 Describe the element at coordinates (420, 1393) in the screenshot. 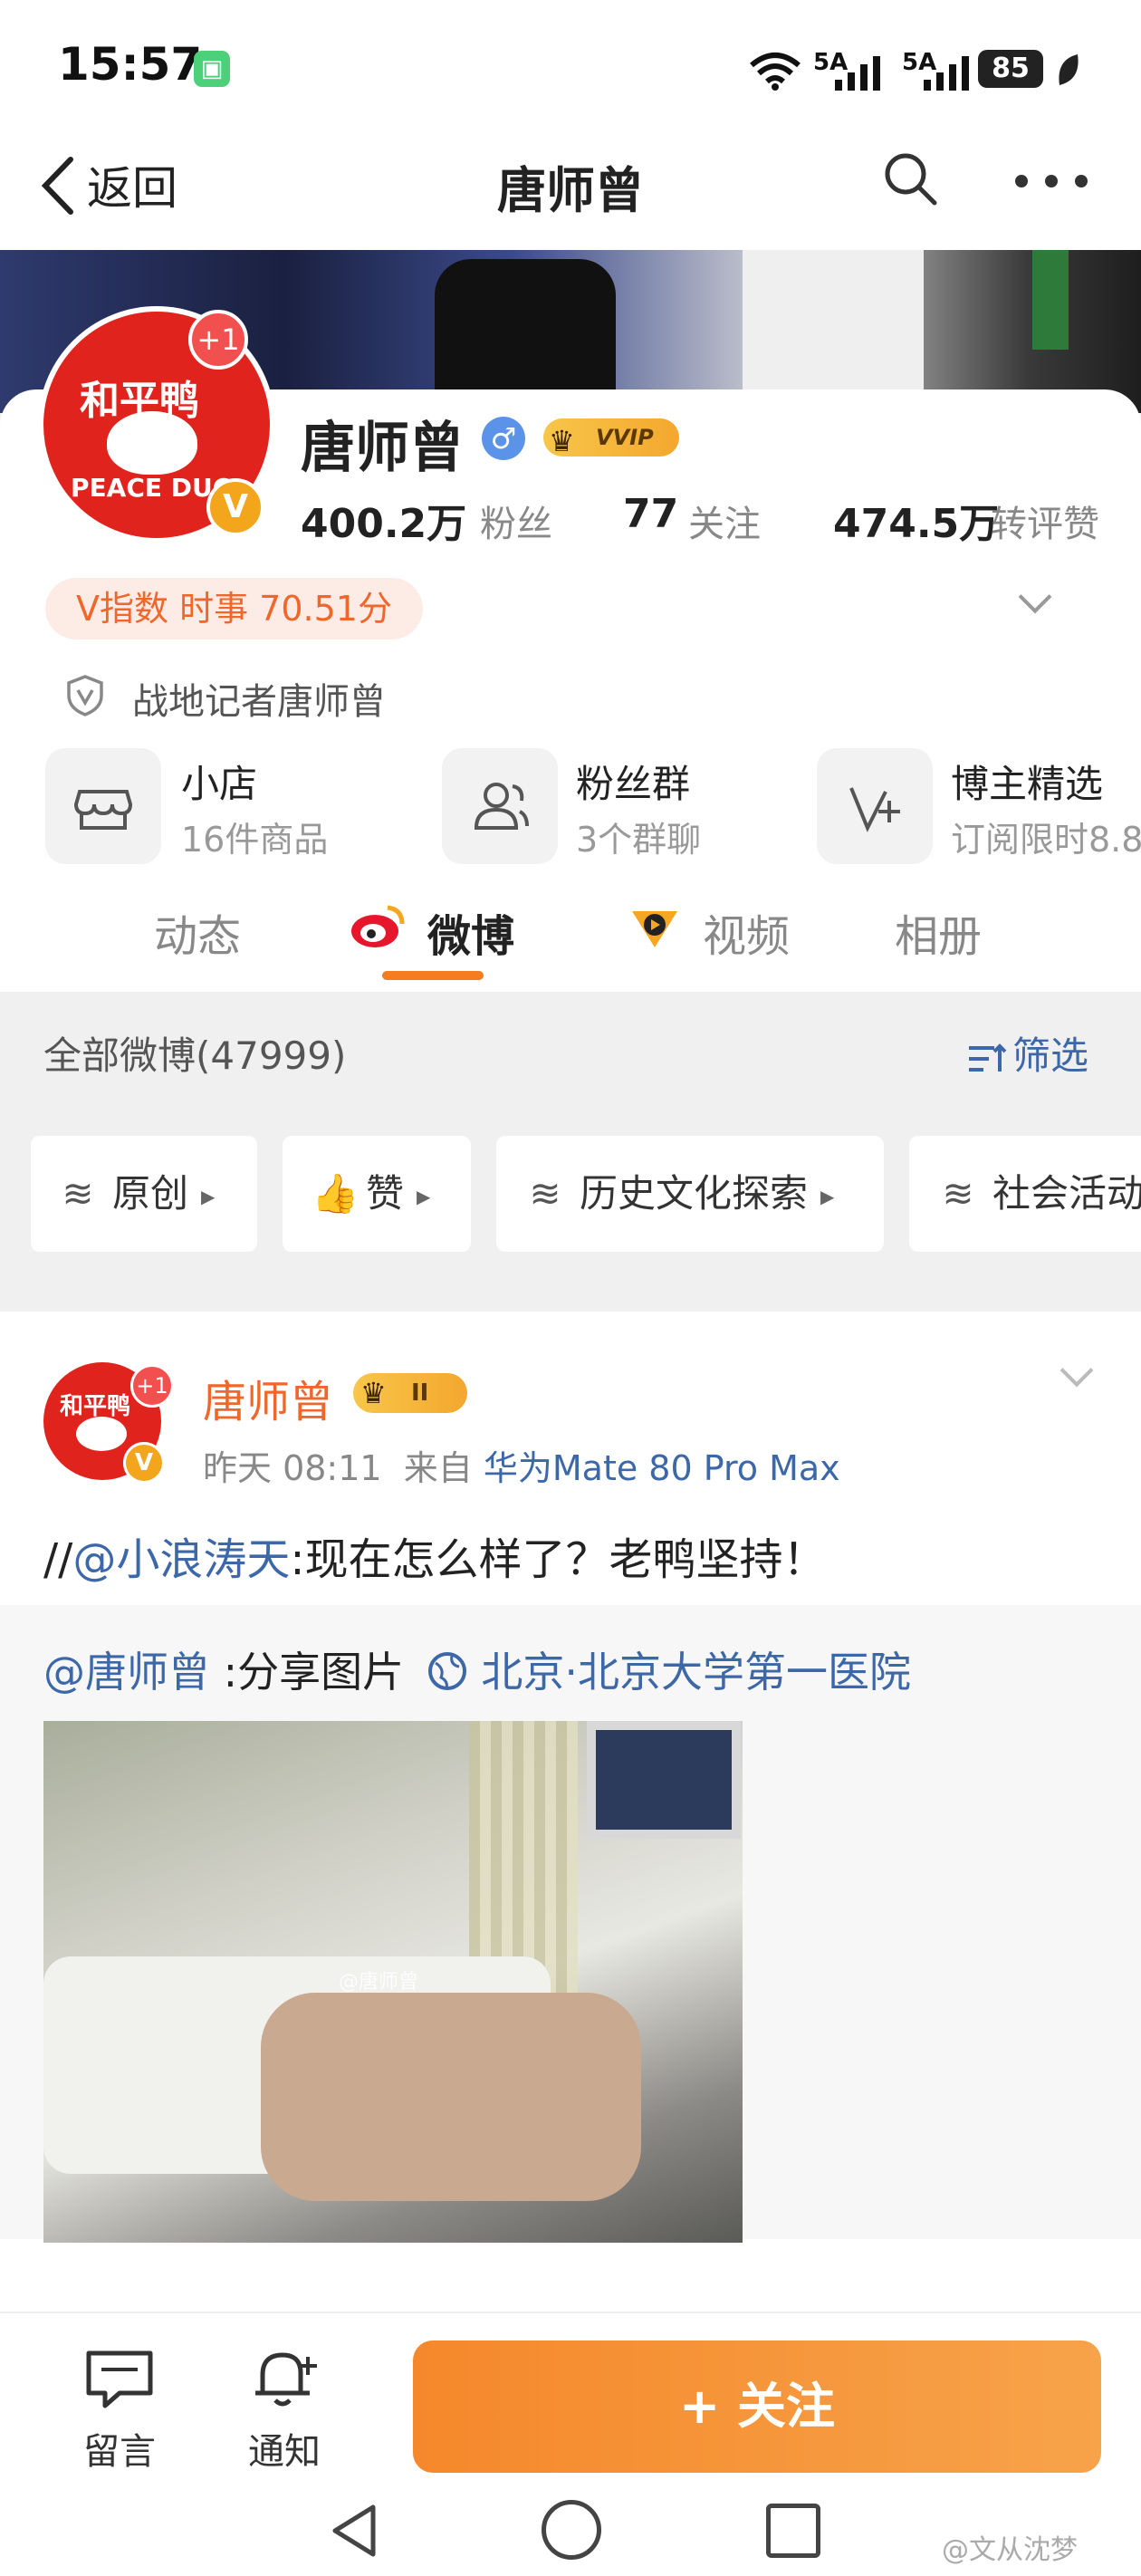

I see `vip-level: II` at that location.